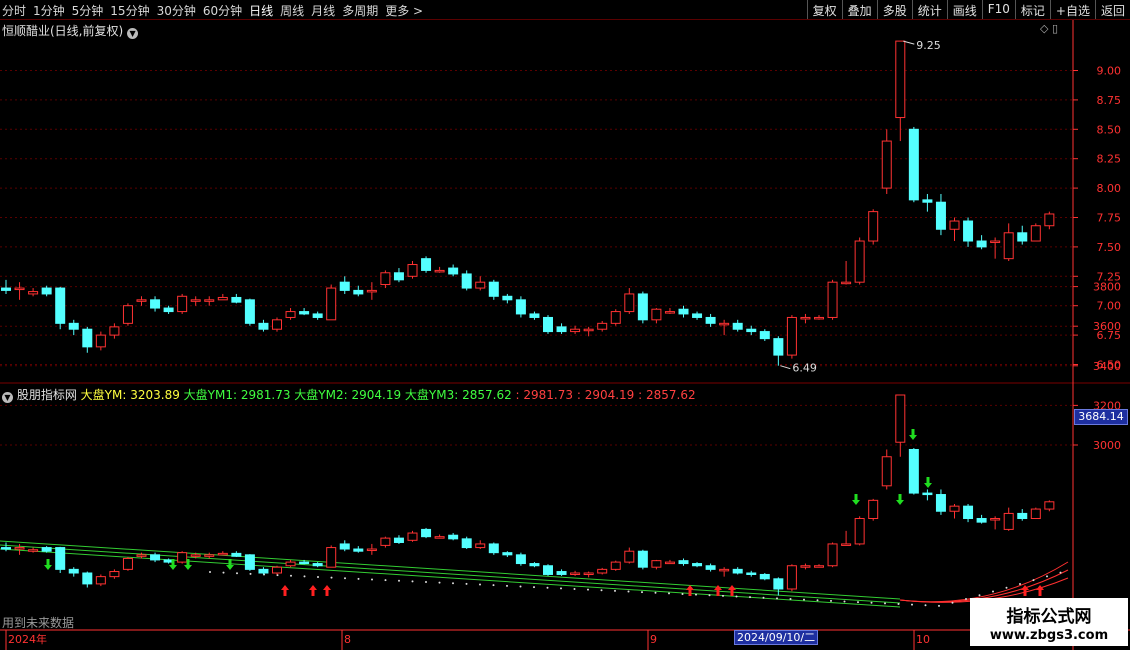 This screenshot has height=650, width=1130. I want to click on period-tab-2: 5分钟, so click(88, 11).